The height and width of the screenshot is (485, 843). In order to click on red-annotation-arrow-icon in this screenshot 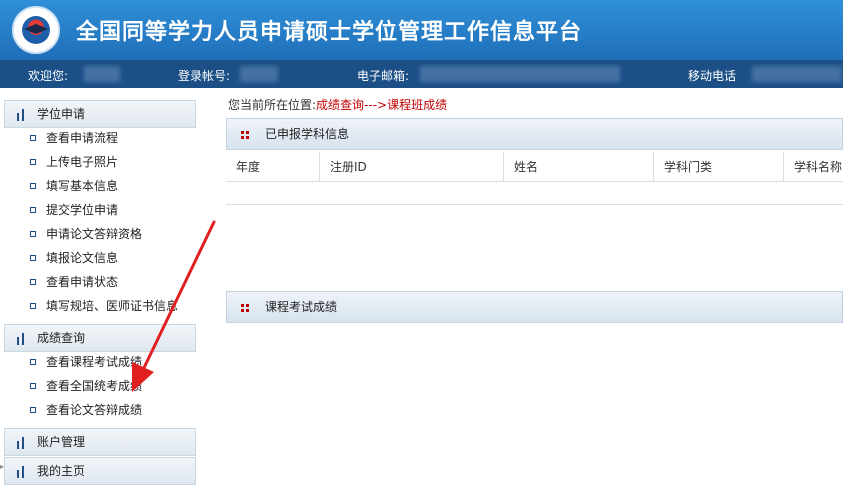, I will do `click(174, 306)`.